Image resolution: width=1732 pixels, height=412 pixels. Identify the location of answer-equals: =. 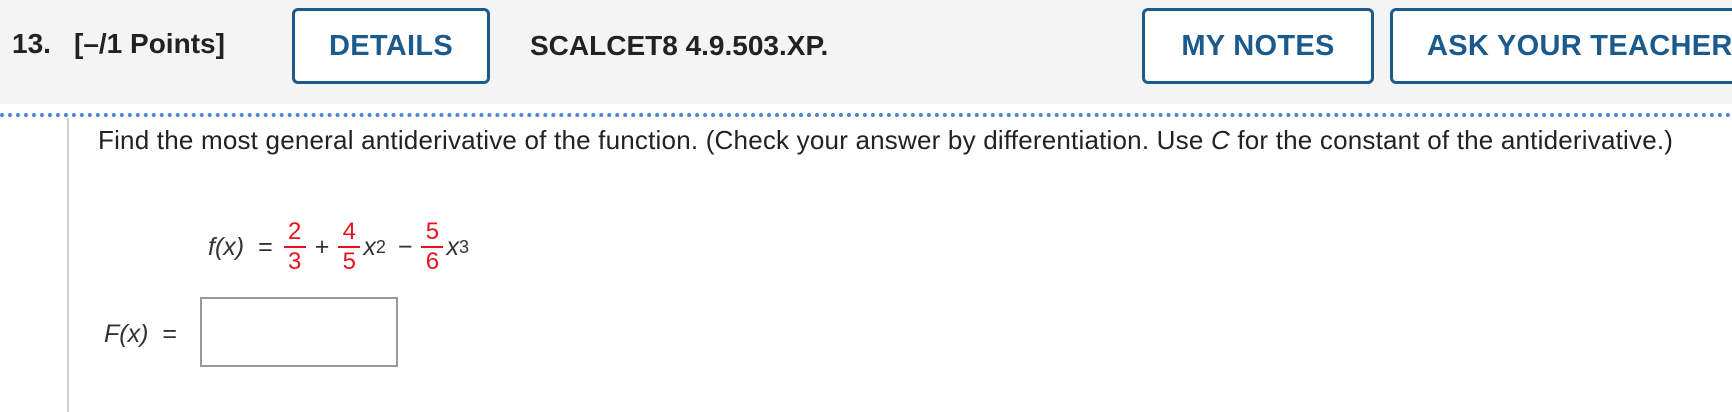
(169, 334).